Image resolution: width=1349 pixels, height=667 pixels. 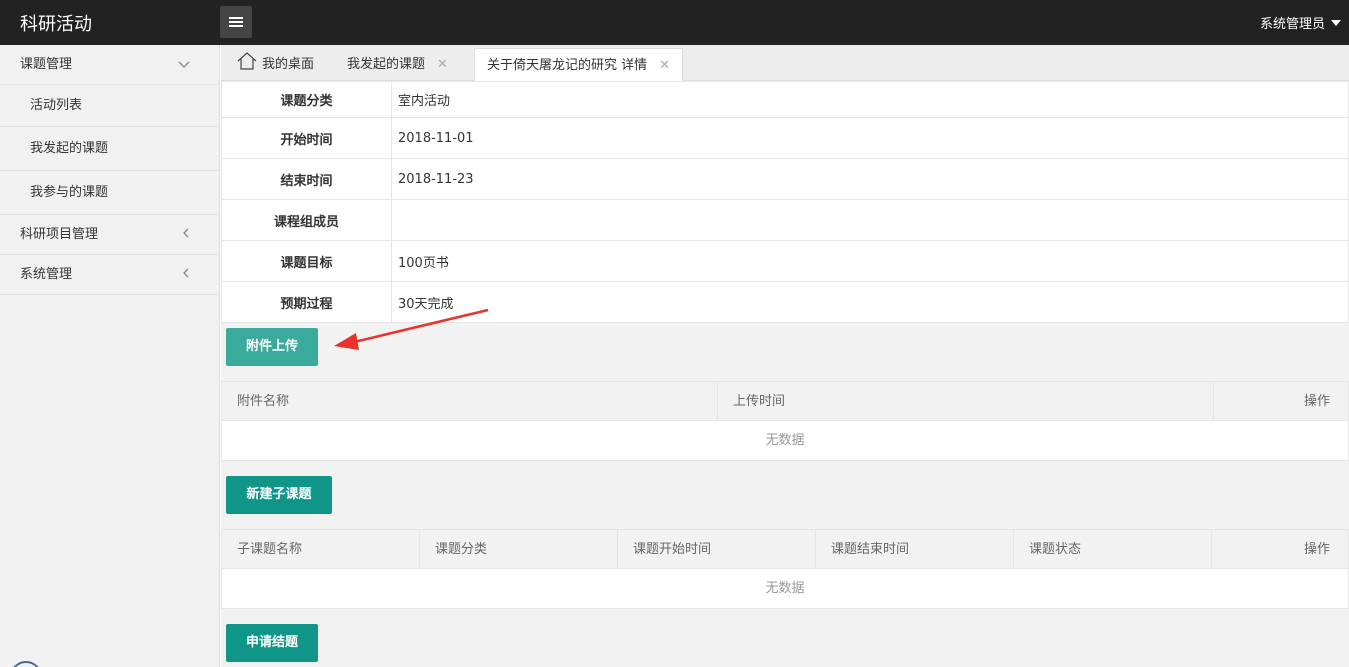 What do you see at coordinates (870, 179) in the screenshot?
I see `detail-value: 2018-11-23` at bounding box center [870, 179].